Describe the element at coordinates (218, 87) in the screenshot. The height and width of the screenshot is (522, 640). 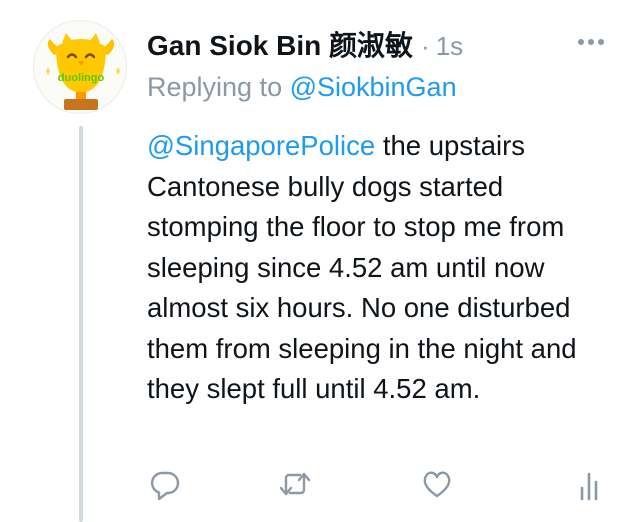
I see `replying-to-label: Replying to` at that location.